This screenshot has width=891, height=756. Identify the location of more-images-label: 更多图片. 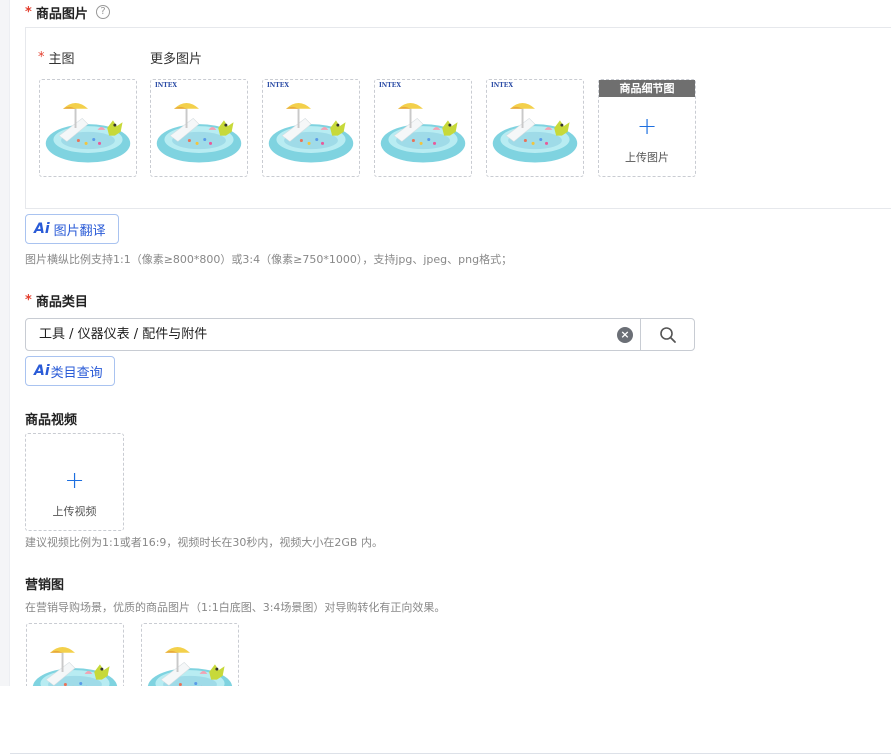
(176, 57).